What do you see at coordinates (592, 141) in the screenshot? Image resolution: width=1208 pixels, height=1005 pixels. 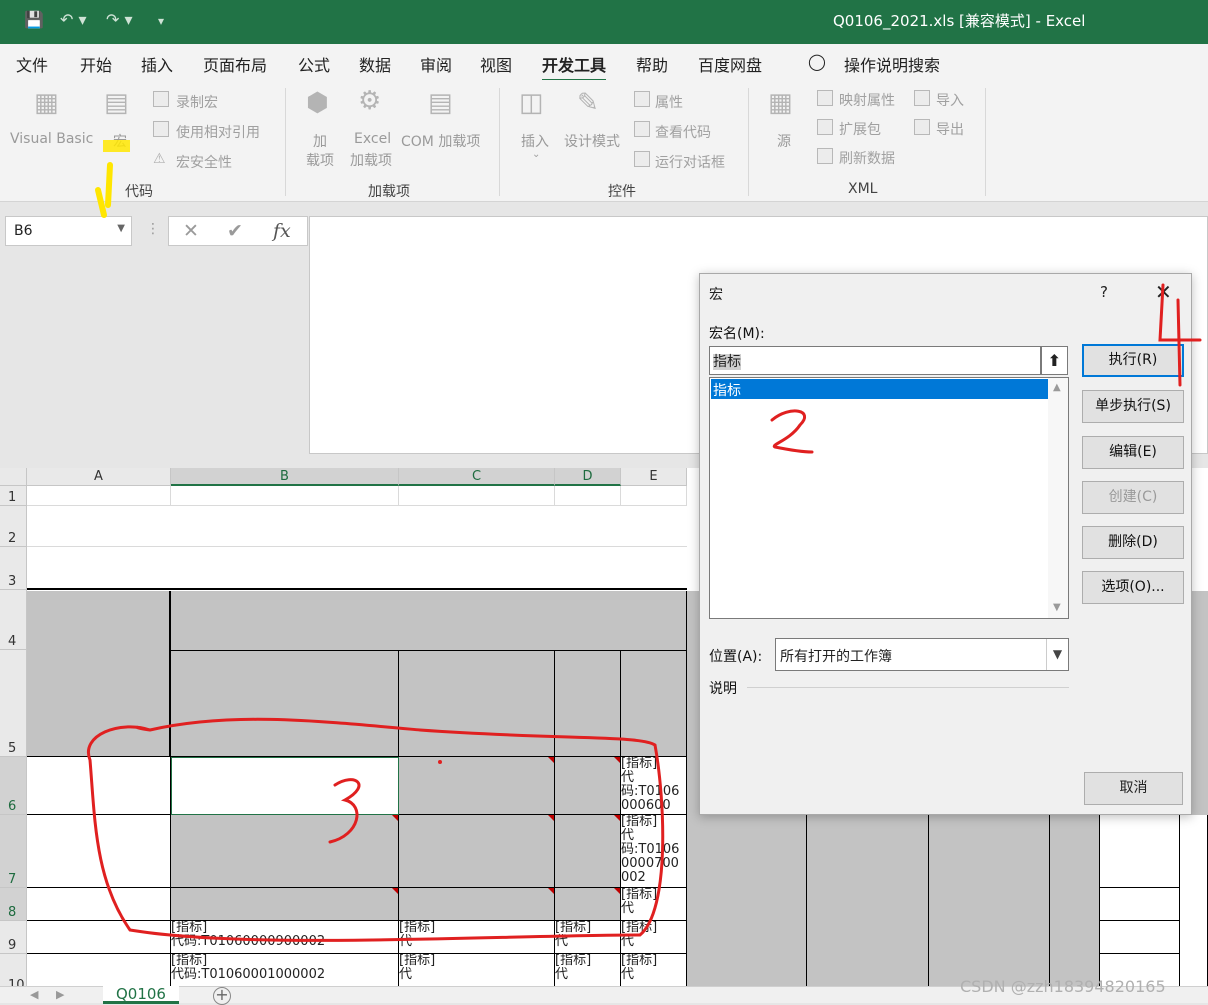 I see `design-mode-button: 设计模式` at bounding box center [592, 141].